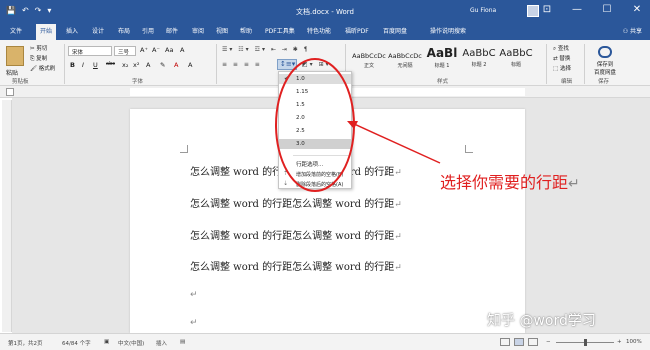 This screenshot has height=350, width=650. What do you see at coordinates (176, 65) in the screenshot?
I see `font-color-button: A` at bounding box center [176, 65].